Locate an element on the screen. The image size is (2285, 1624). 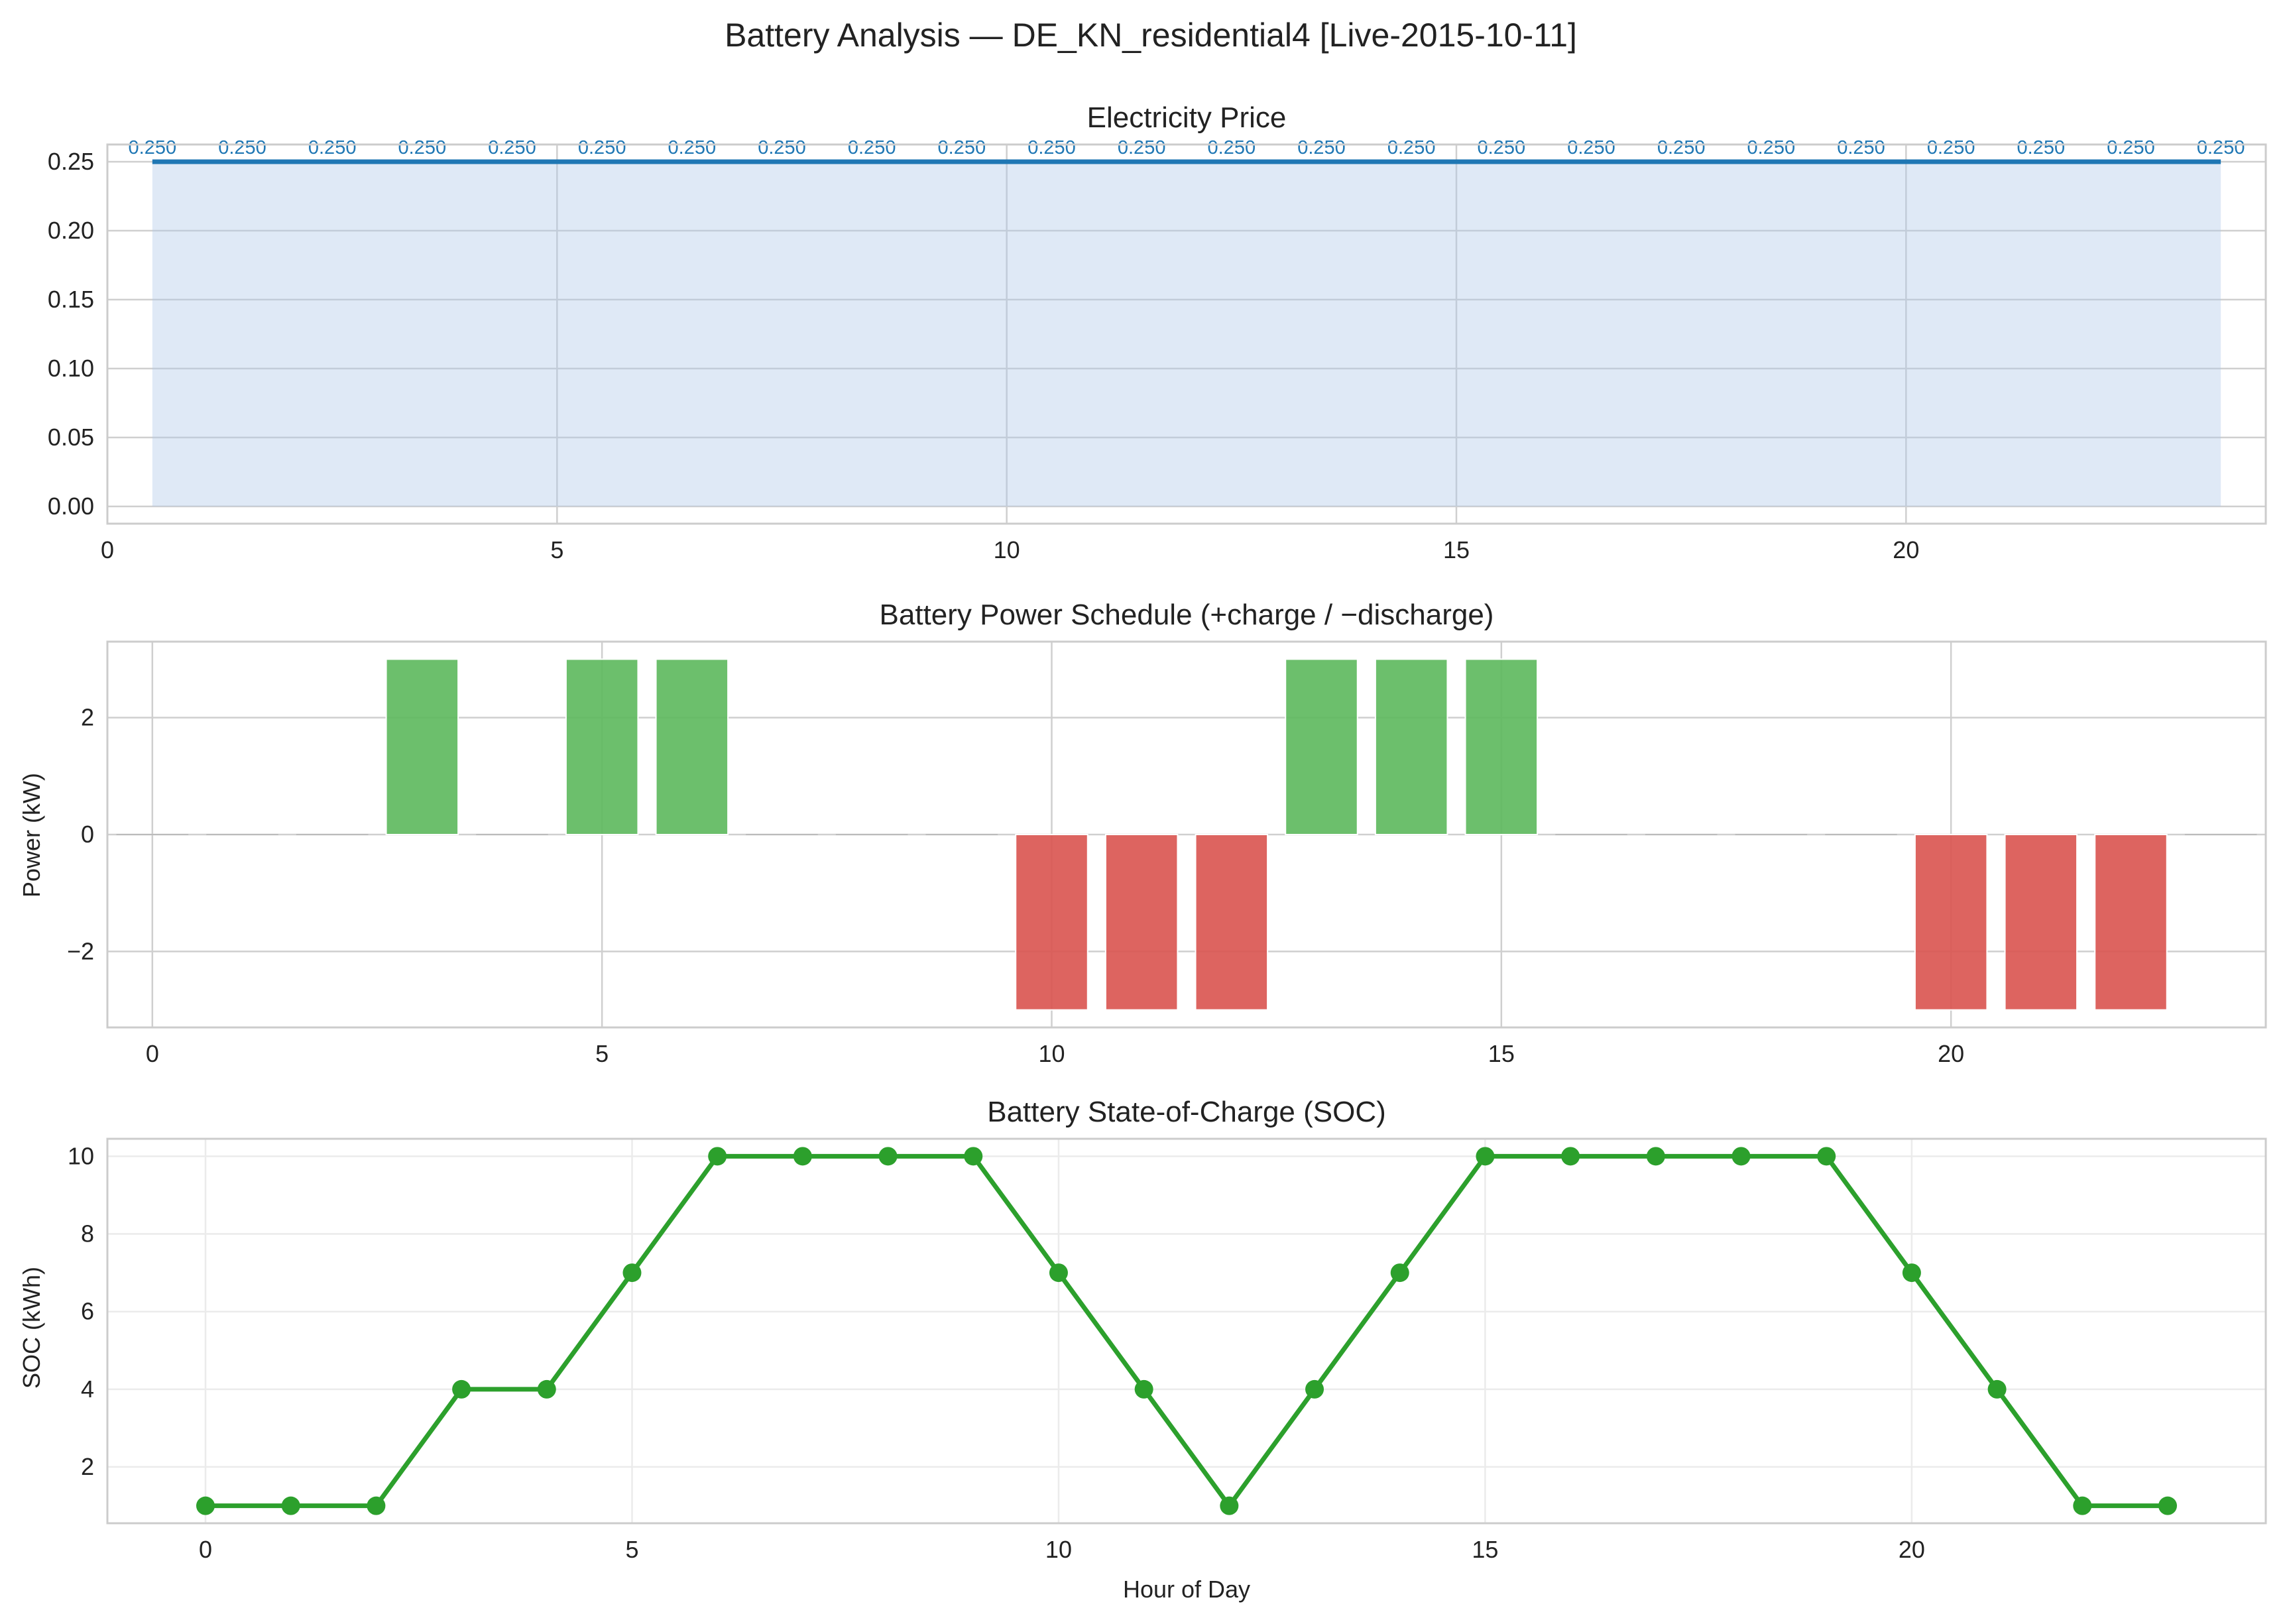
y-tick-label: 4 is located at coordinates (87, 1389).